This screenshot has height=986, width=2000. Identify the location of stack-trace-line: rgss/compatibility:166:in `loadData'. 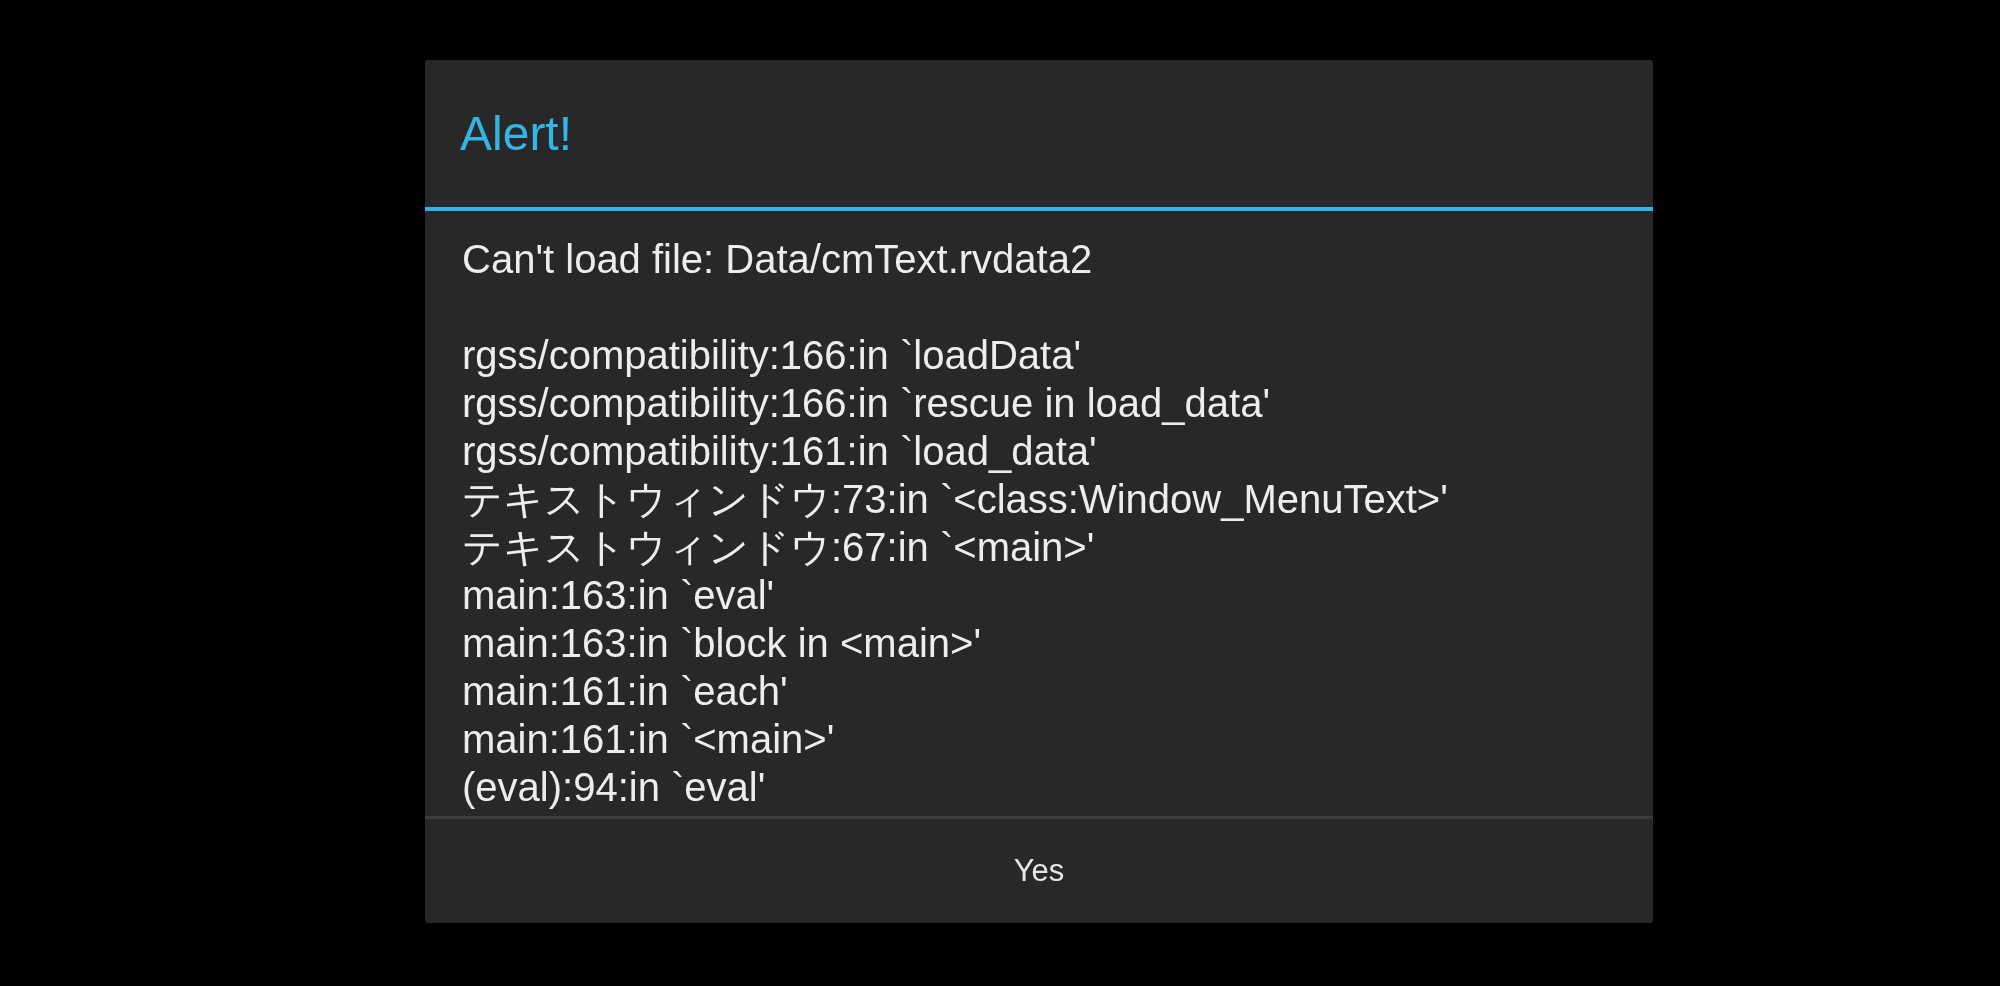
(772, 355).